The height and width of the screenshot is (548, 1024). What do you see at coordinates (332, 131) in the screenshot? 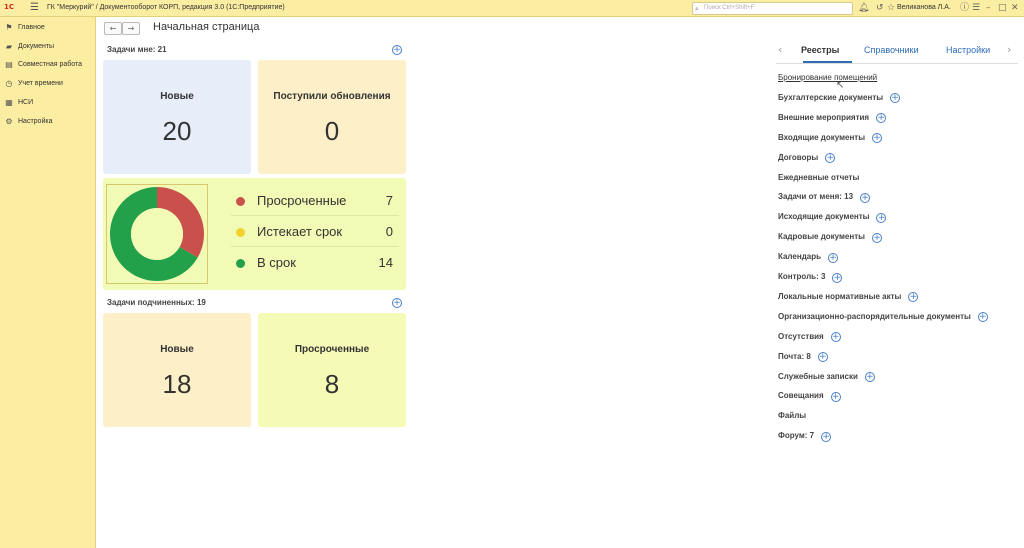
I see `tile-value: 0` at bounding box center [332, 131].